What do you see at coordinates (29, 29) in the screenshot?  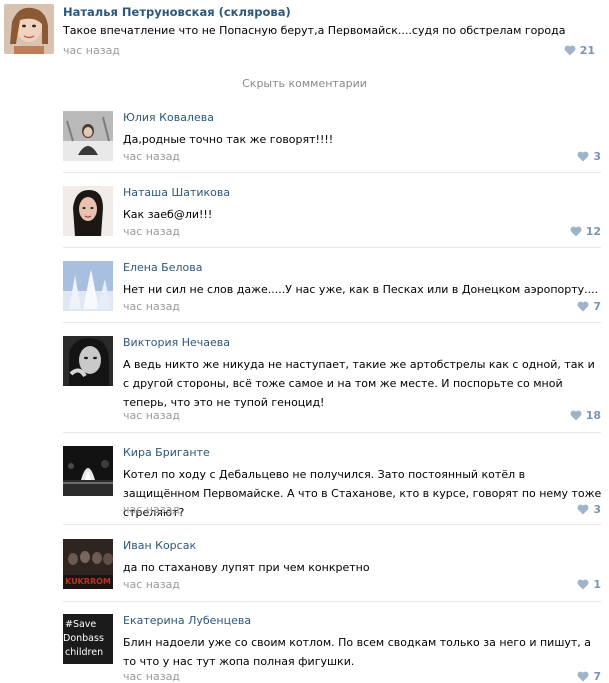 I see `post-author-avatar` at bounding box center [29, 29].